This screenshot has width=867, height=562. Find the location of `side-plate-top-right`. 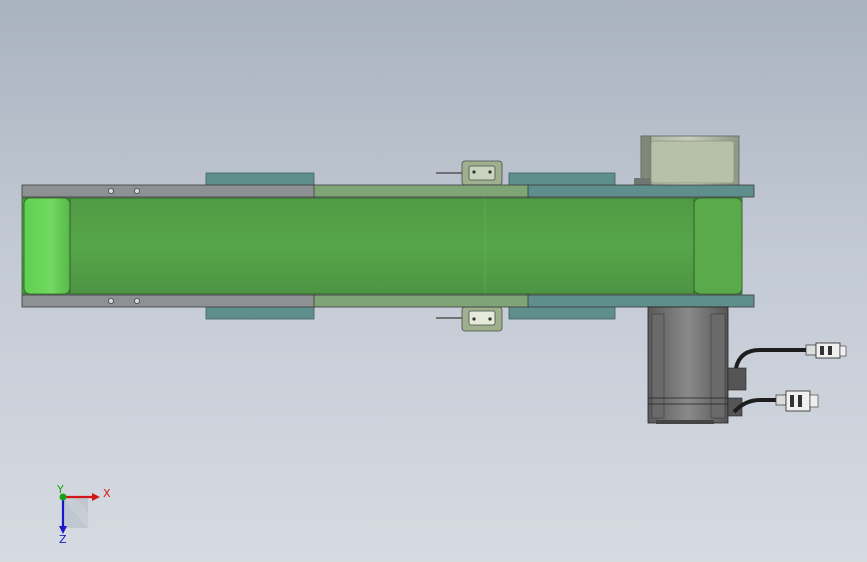

side-plate-top-right is located at coordinates (562, 179).